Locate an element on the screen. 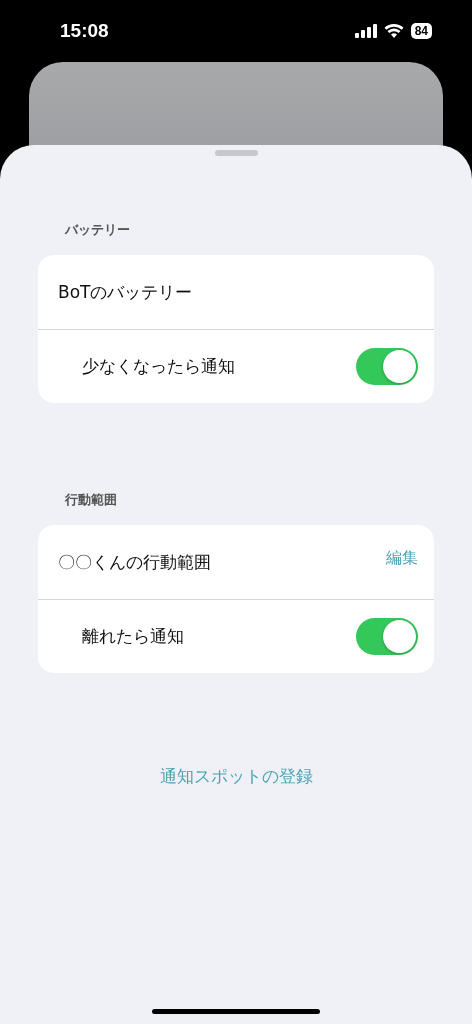  section-header: 行動範囲 is located at coordinates (91, 500).